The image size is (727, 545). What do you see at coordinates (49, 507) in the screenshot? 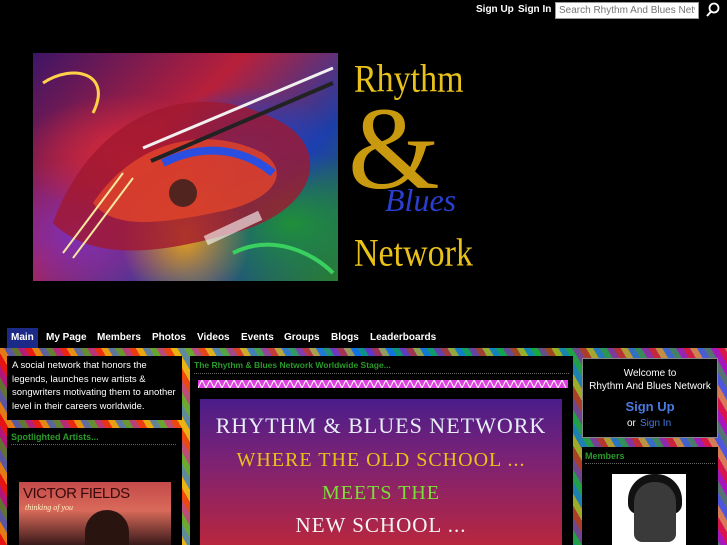
I see `artist-image-subtitle: thinking of you` at bounding box center [49, 507].